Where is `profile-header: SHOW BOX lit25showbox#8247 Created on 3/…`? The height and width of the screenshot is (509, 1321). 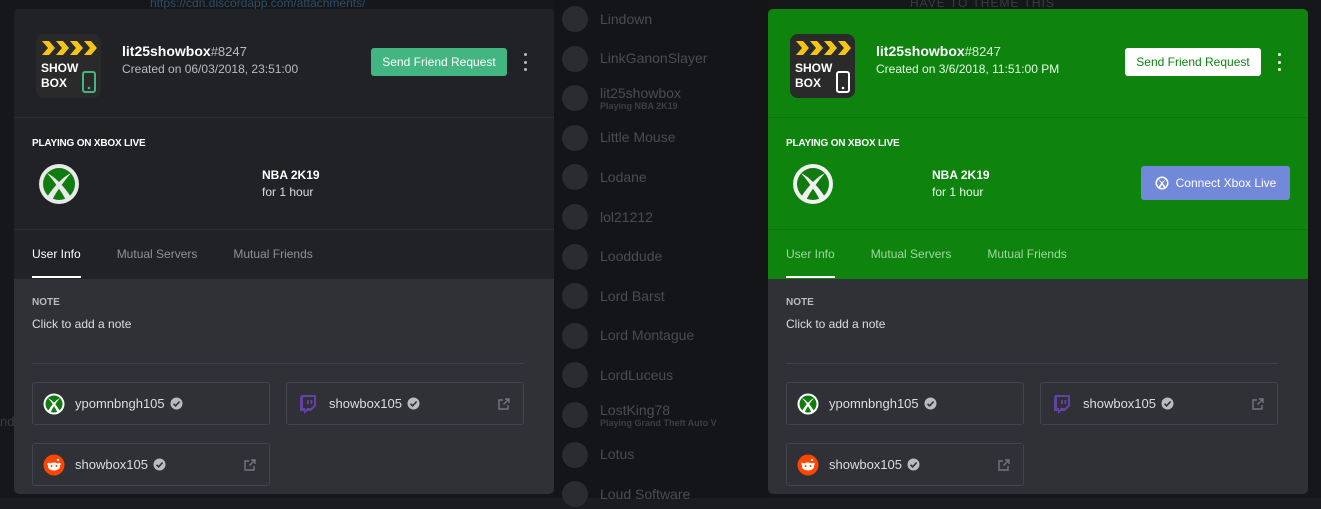 profile-header: SHOW BOX lit25showbox#8247 Created on 3/… is located at coordinates (1038, 63).